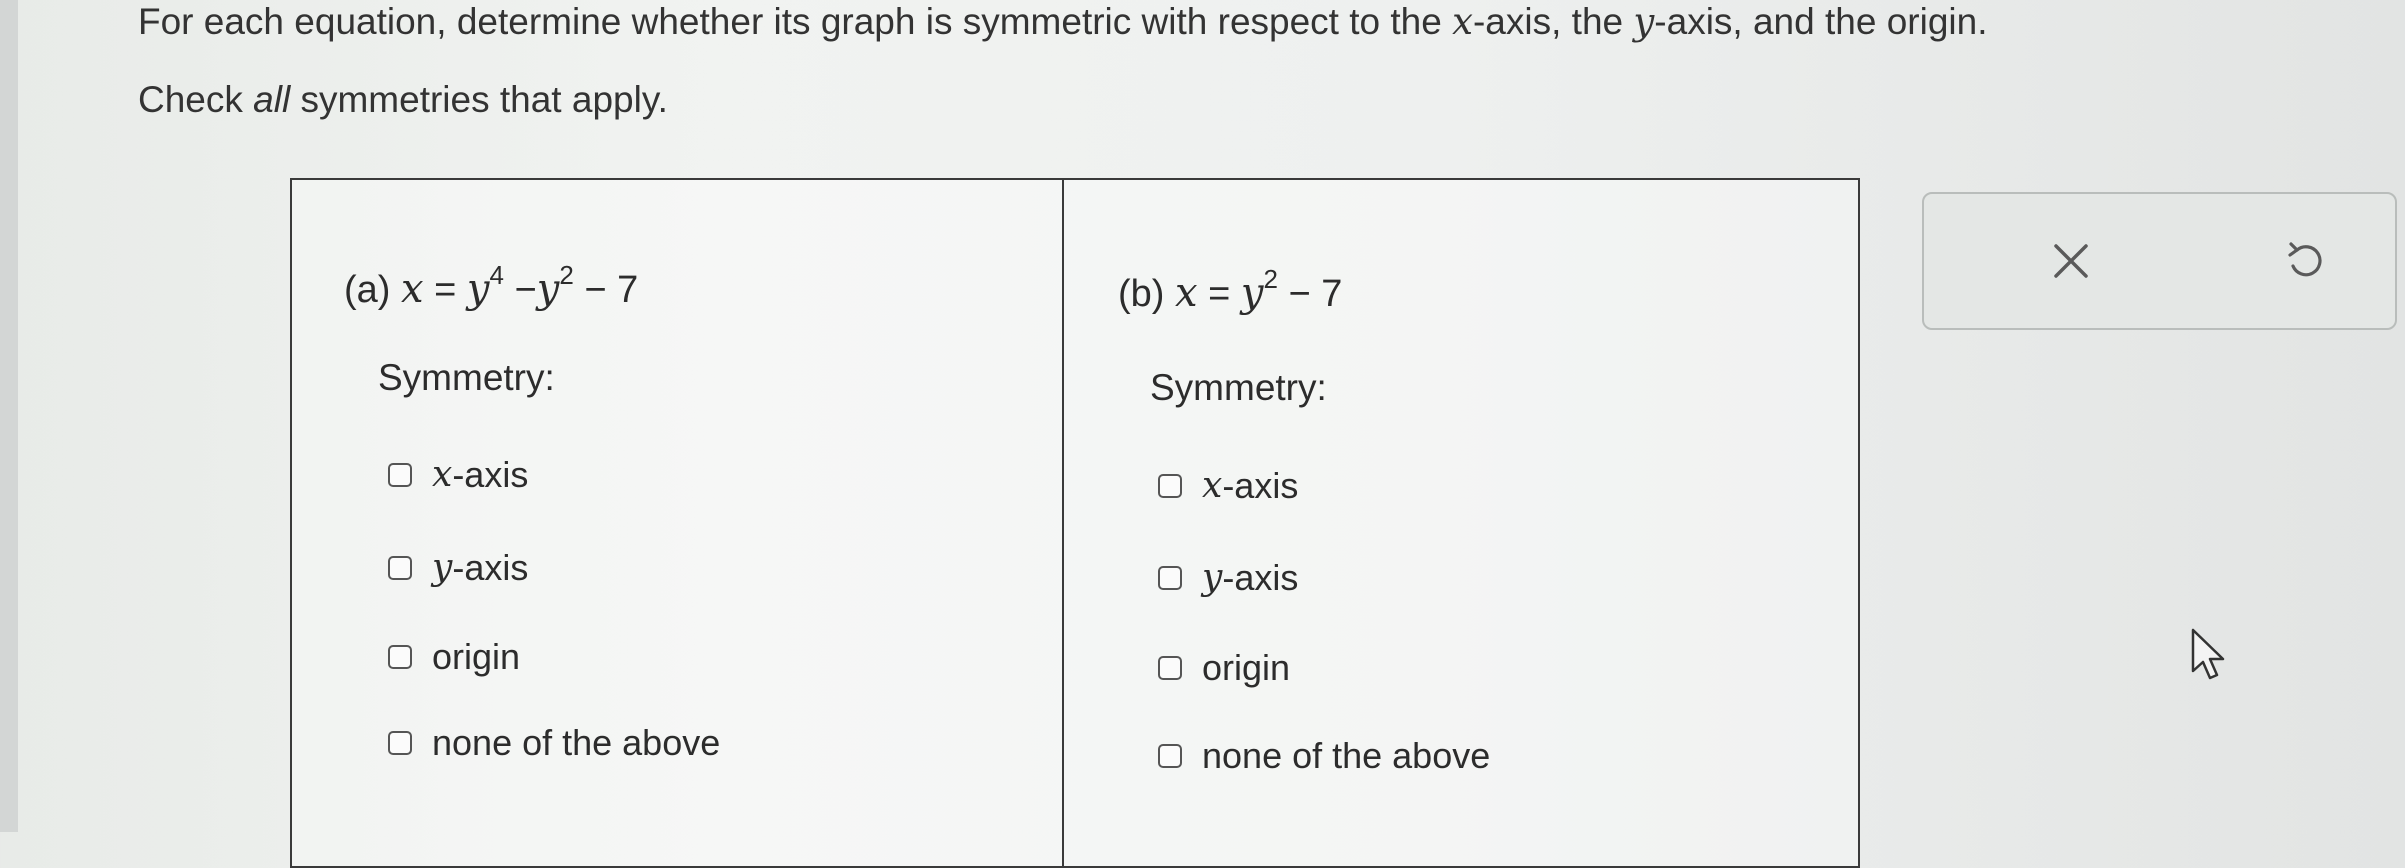  Describe the element at coordinates (554, 743) in the screenshot. I see `option-a-none: none of the above` at that location.